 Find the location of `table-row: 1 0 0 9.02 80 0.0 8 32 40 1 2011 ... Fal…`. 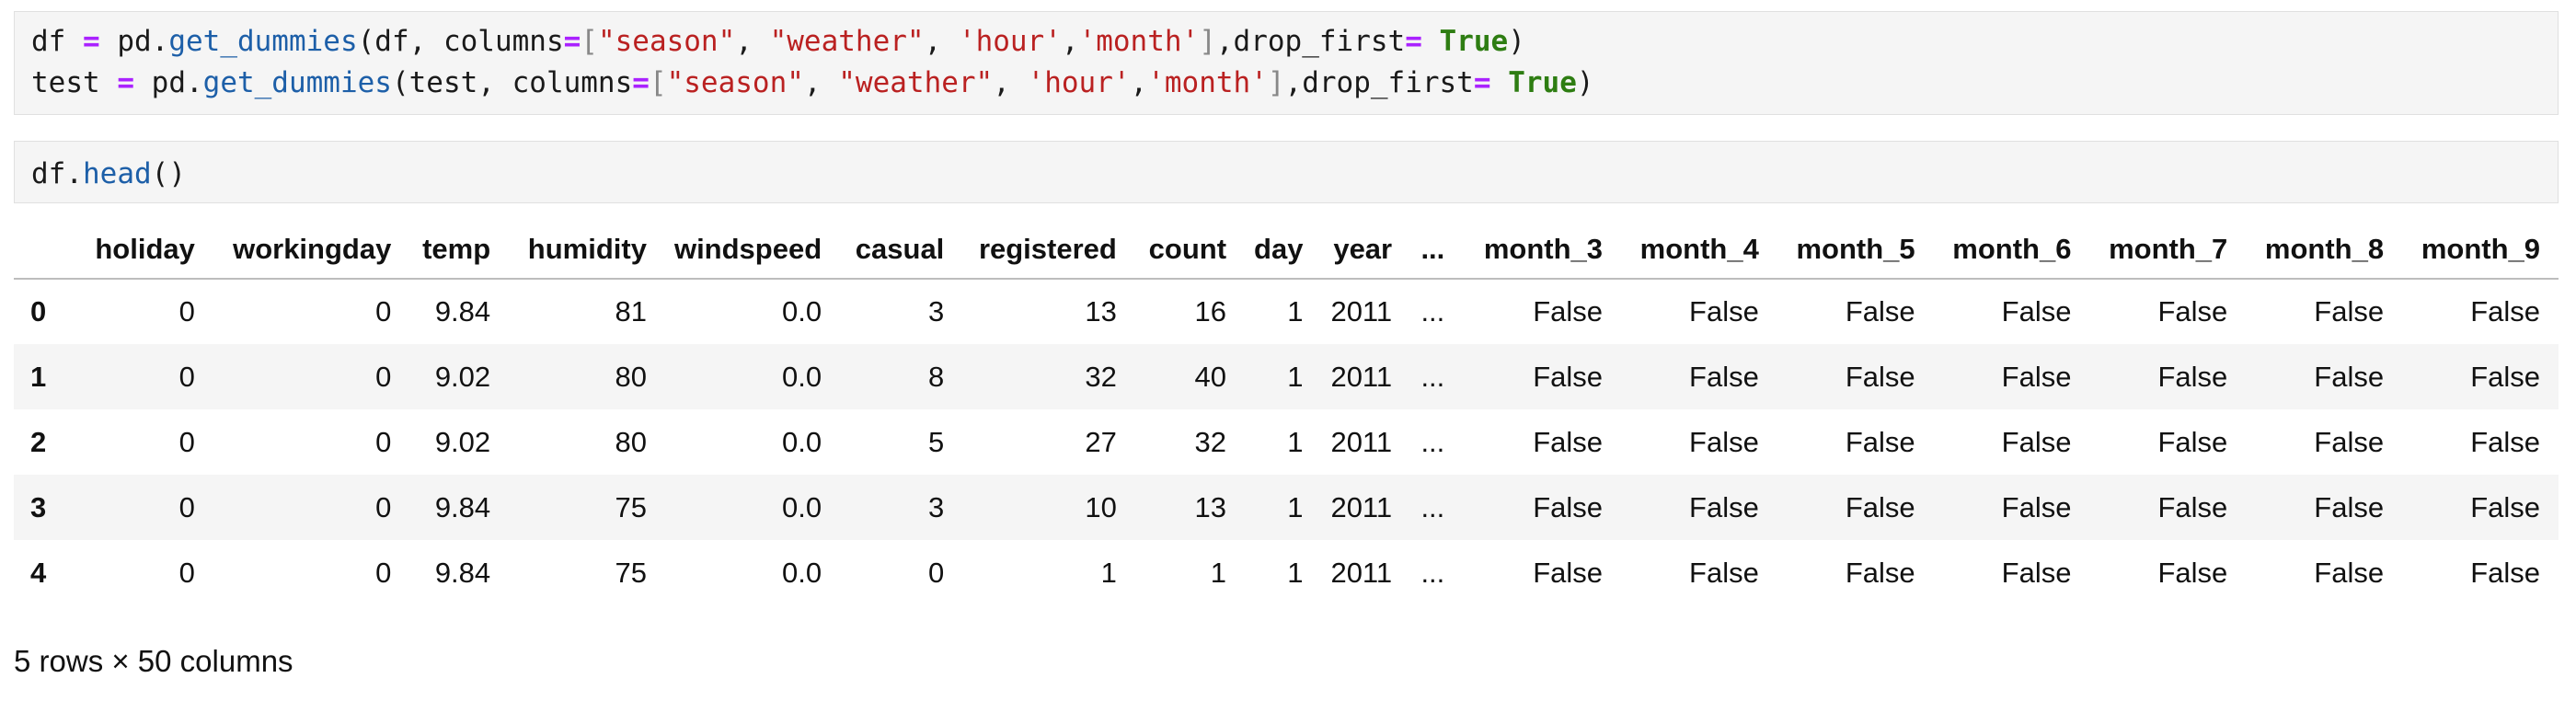

table-row: 1 0 0 9.02 80 0.0 8 32 40 1 2011 ... Fal… is located at coordinates (1286, 376).